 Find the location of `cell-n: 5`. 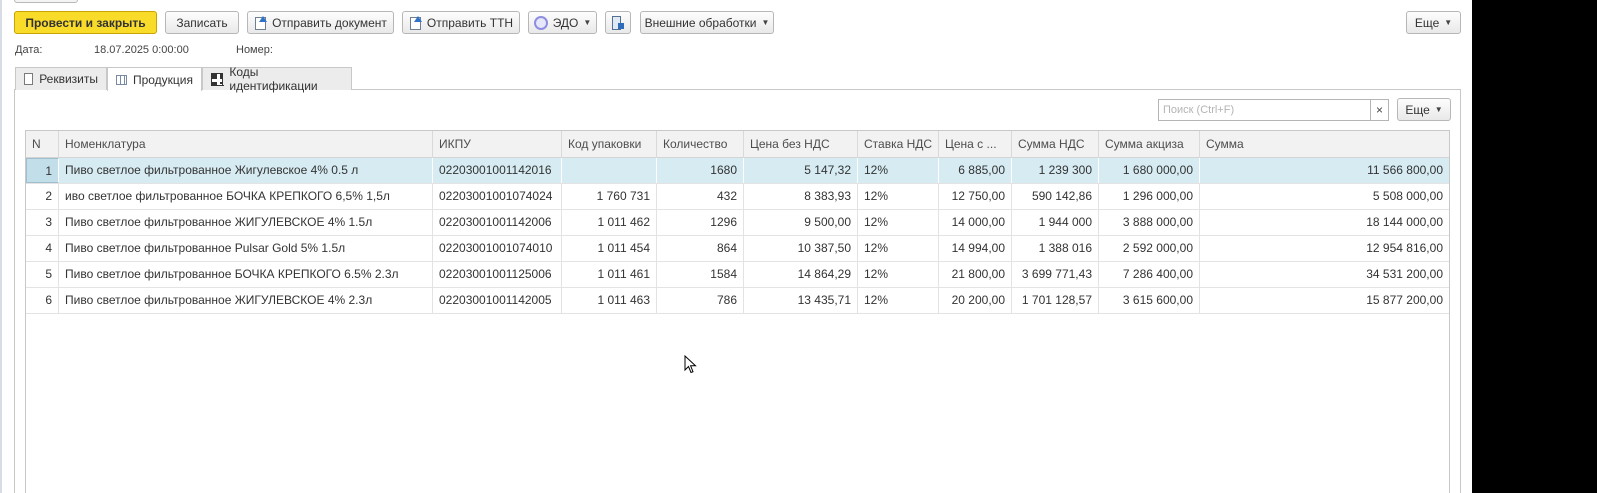

cell-n: 5 is located at coordinates (42, 274).